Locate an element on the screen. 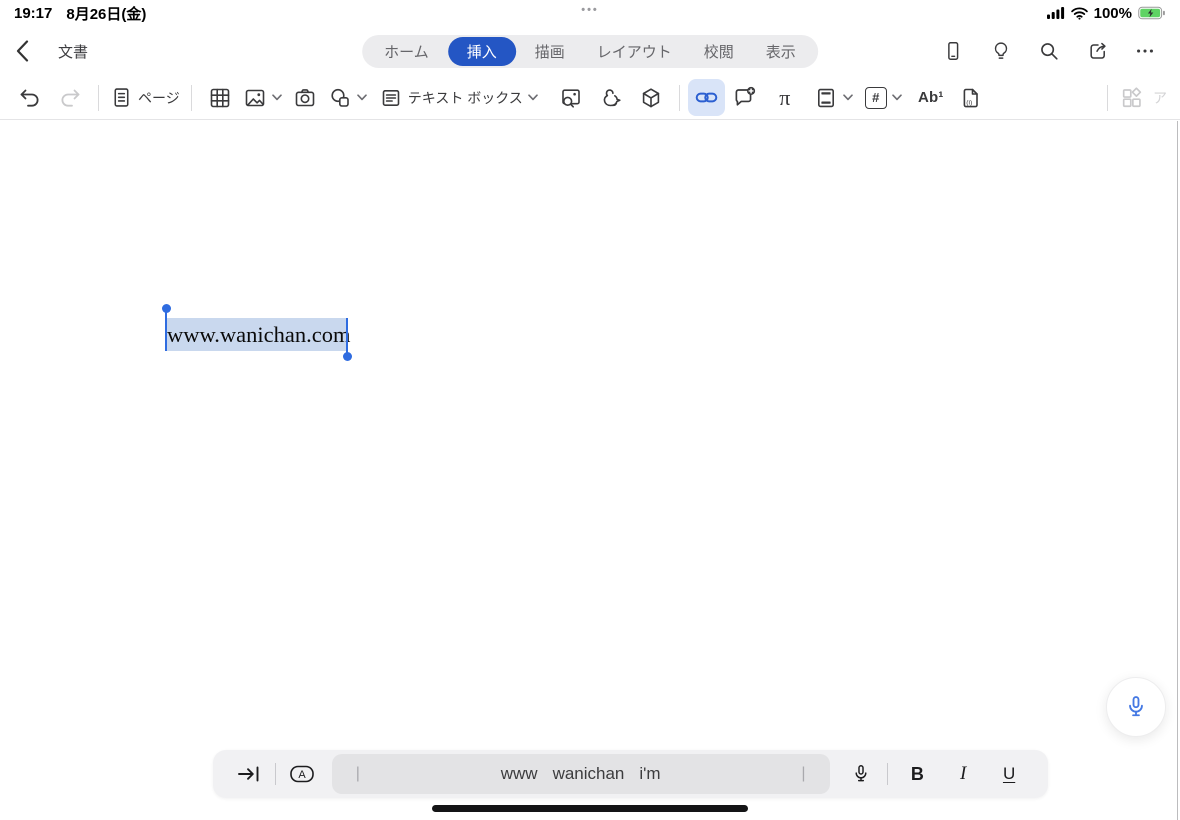 Image resolution: width=1180 pixels, height=820 pixels. pi-icon: π is located at coordinates (785, 97).